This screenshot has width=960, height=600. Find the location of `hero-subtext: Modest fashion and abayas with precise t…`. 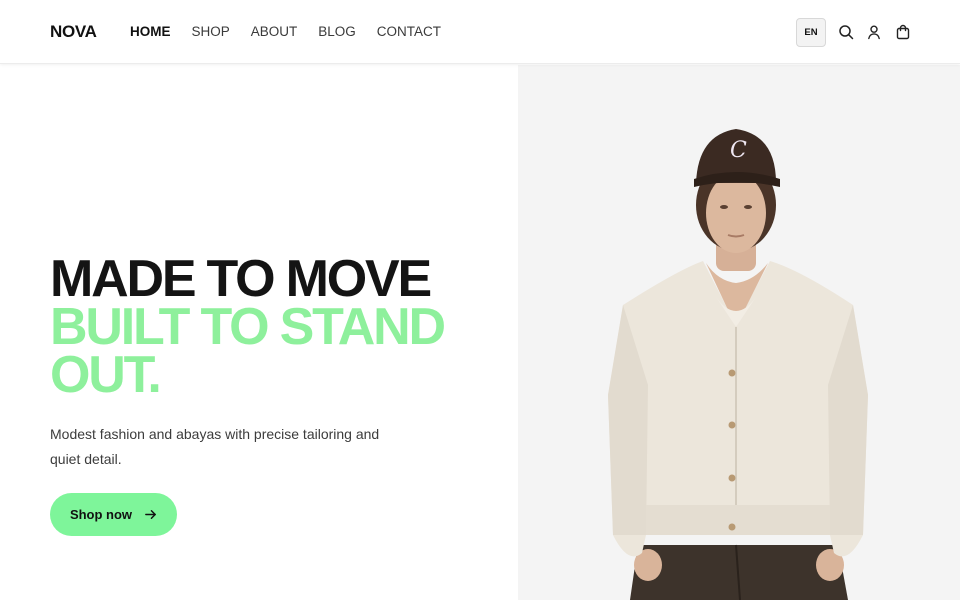

hero-subtext: Modest fashion and abayas with precise t… is located at coordinates (215, 446).